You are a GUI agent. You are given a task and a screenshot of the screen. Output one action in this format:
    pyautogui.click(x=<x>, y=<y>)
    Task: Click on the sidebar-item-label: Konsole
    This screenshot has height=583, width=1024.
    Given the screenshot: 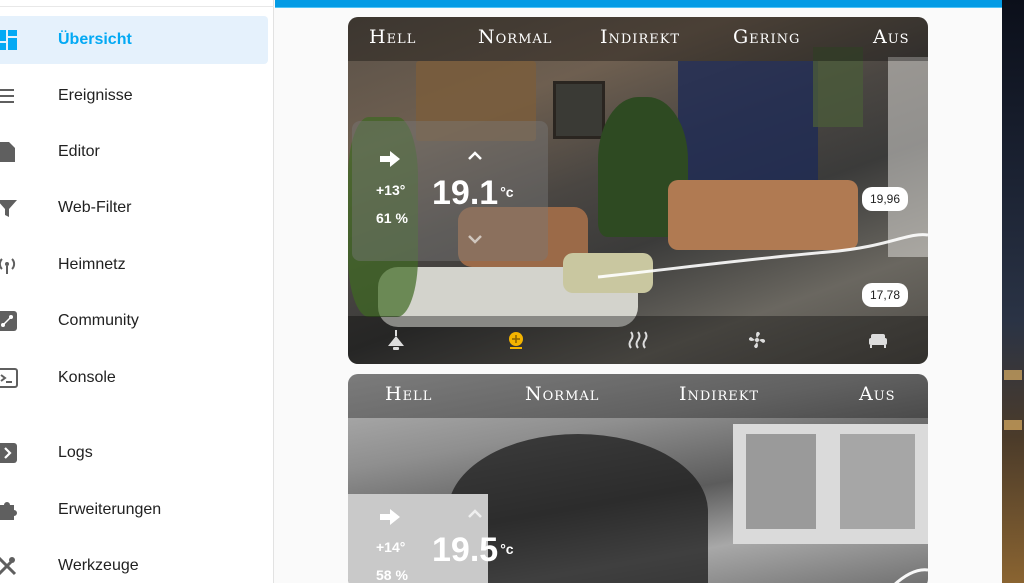 What is the action you would take?
    pyautogui.click(x=87, y=377)
    